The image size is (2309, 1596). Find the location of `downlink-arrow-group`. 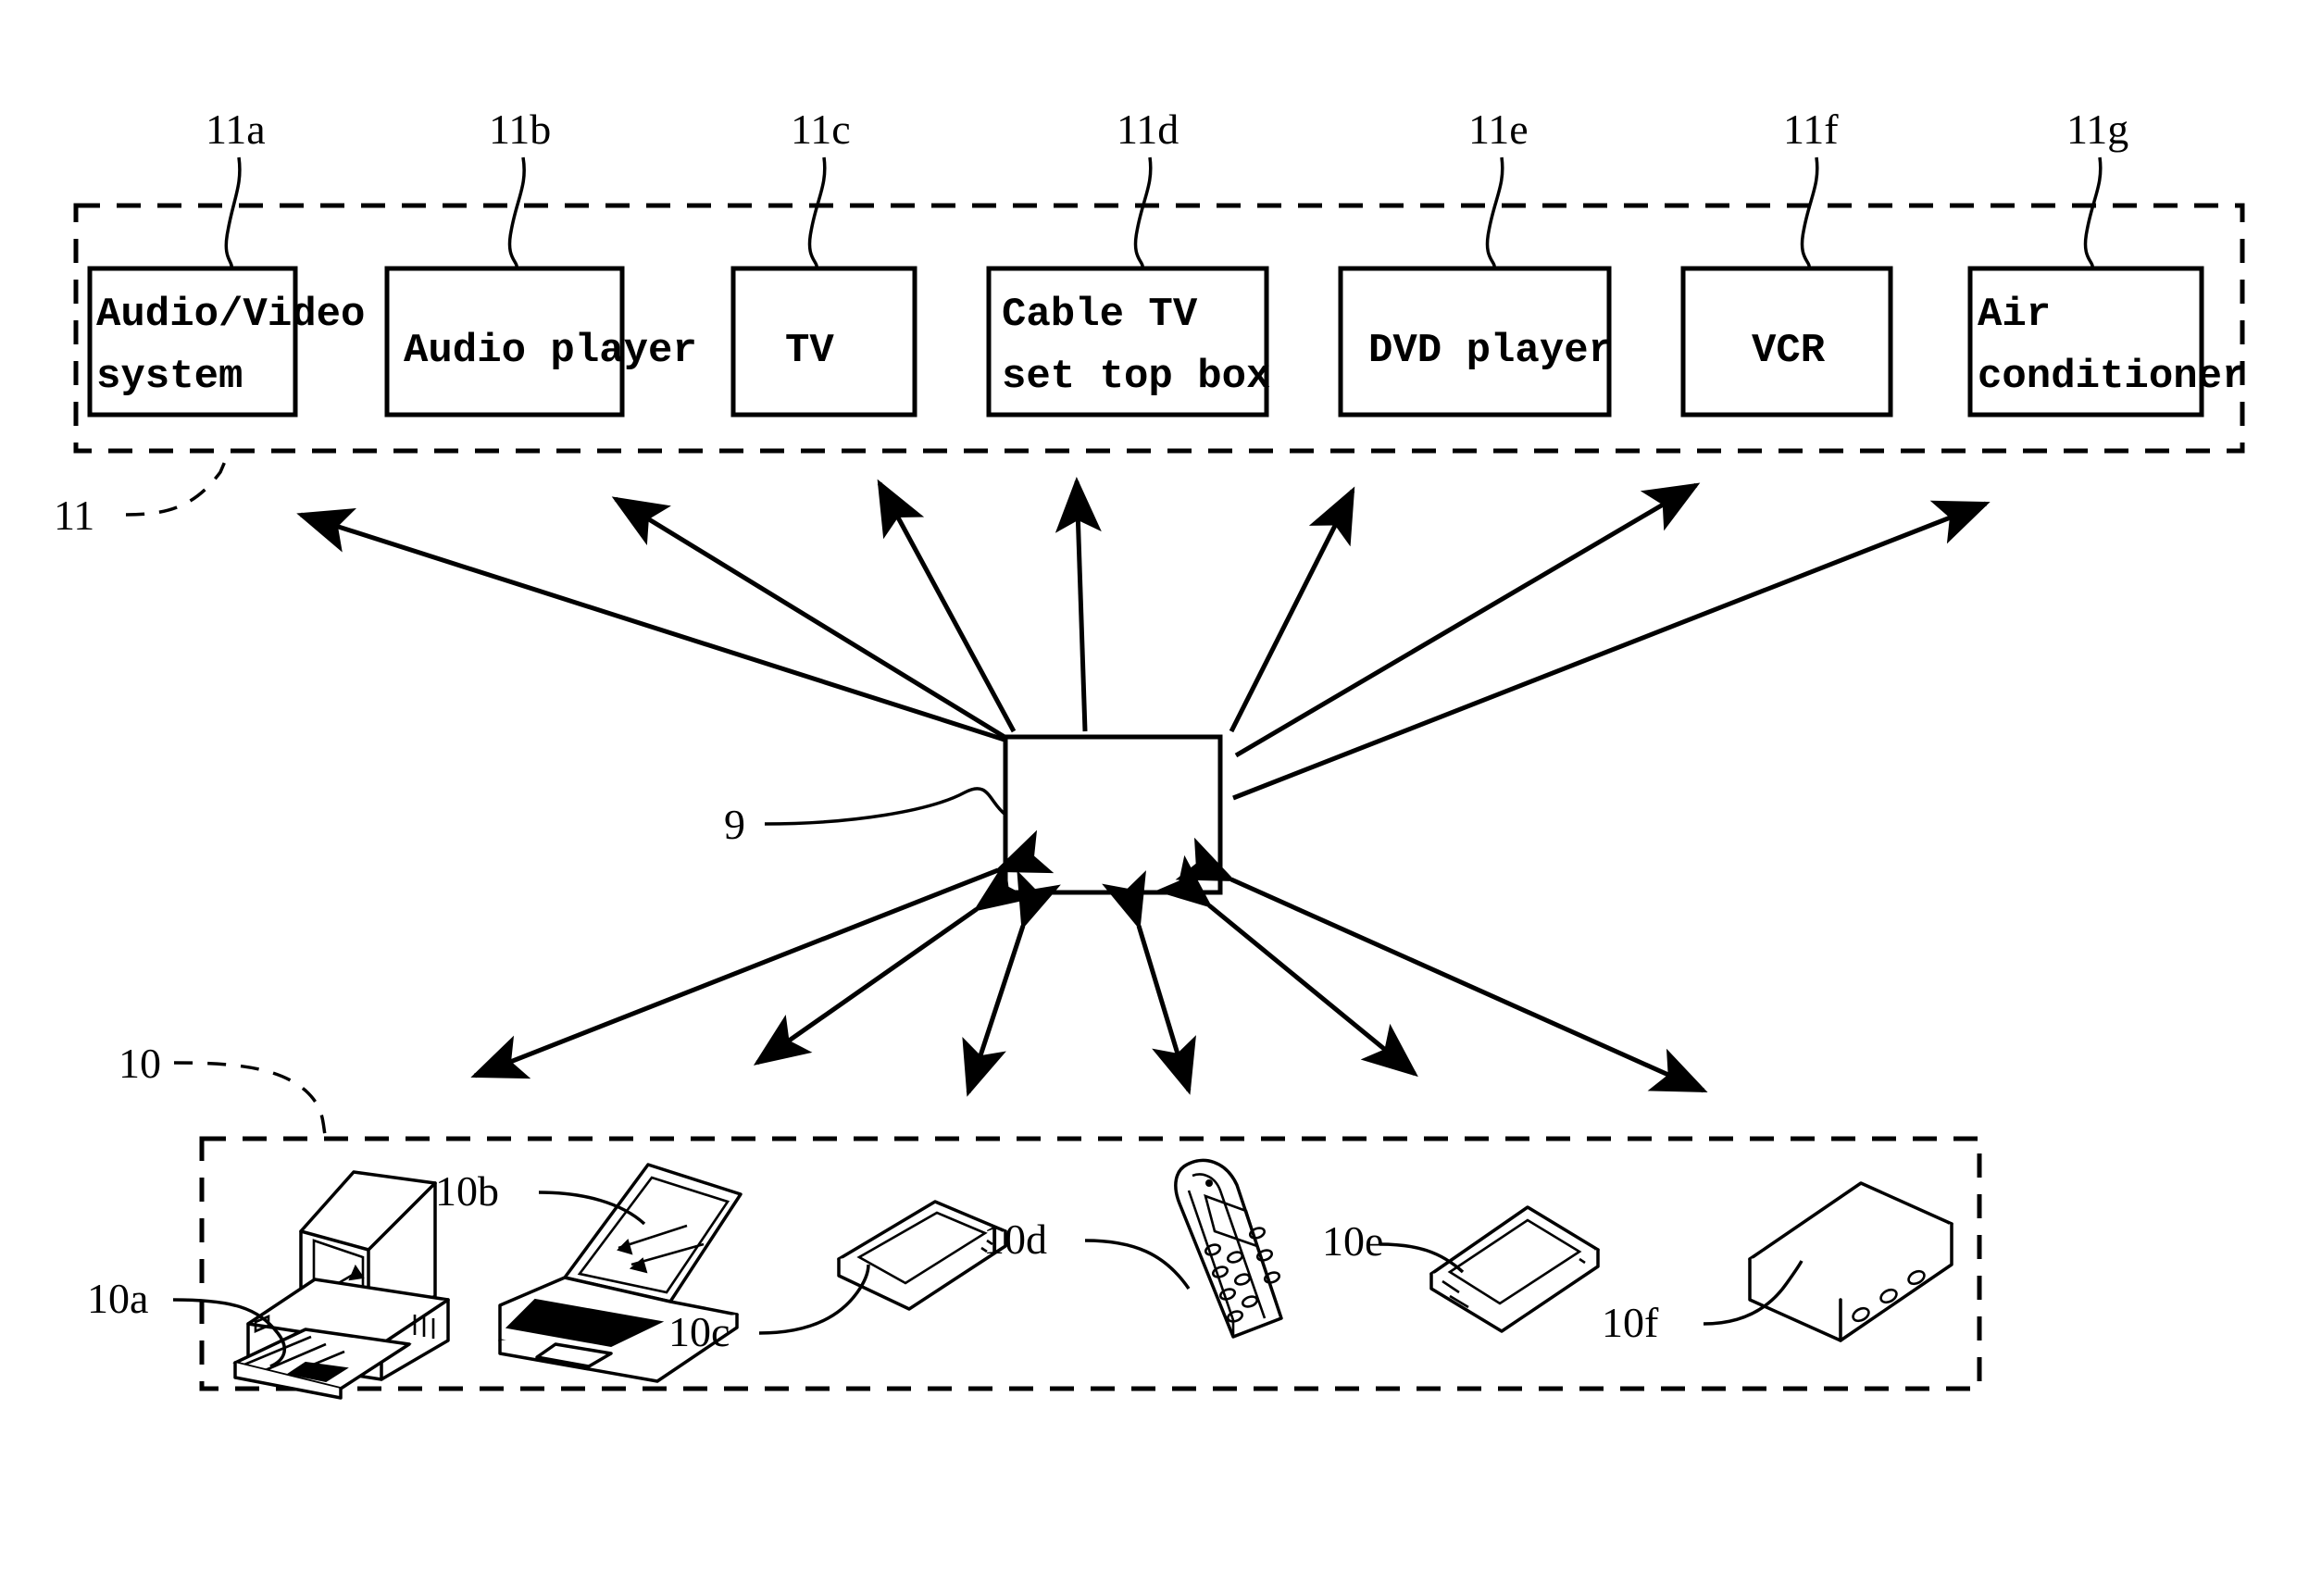

downlink-arrow-group is located at coordinates (1089, 963).